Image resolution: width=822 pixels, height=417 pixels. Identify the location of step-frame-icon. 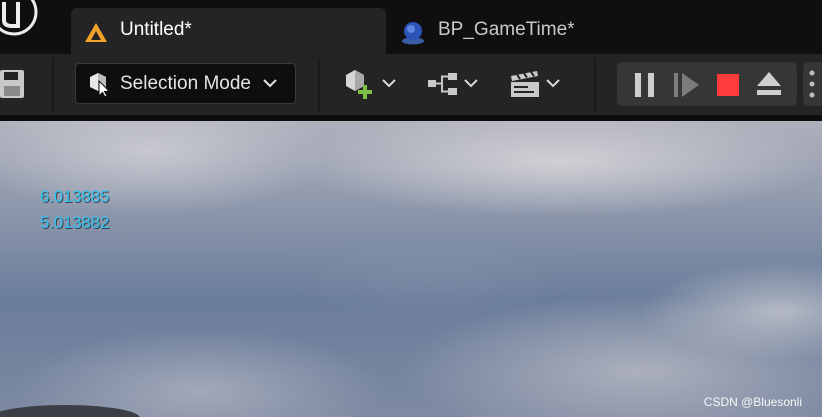
(687, 85).